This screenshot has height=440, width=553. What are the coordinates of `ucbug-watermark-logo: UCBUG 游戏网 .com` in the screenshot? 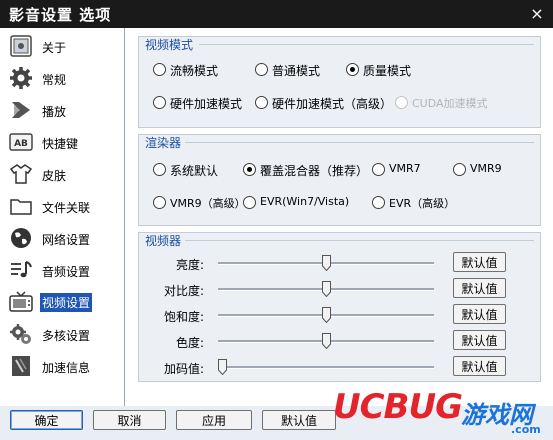 It's located at (443, 411).